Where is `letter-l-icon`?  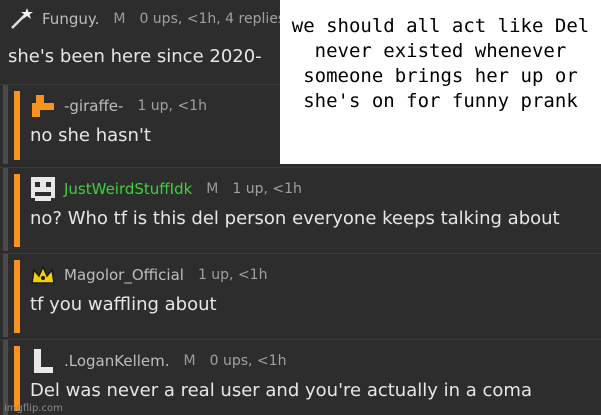 letter-l-icon is located at coordinates (43, 361).